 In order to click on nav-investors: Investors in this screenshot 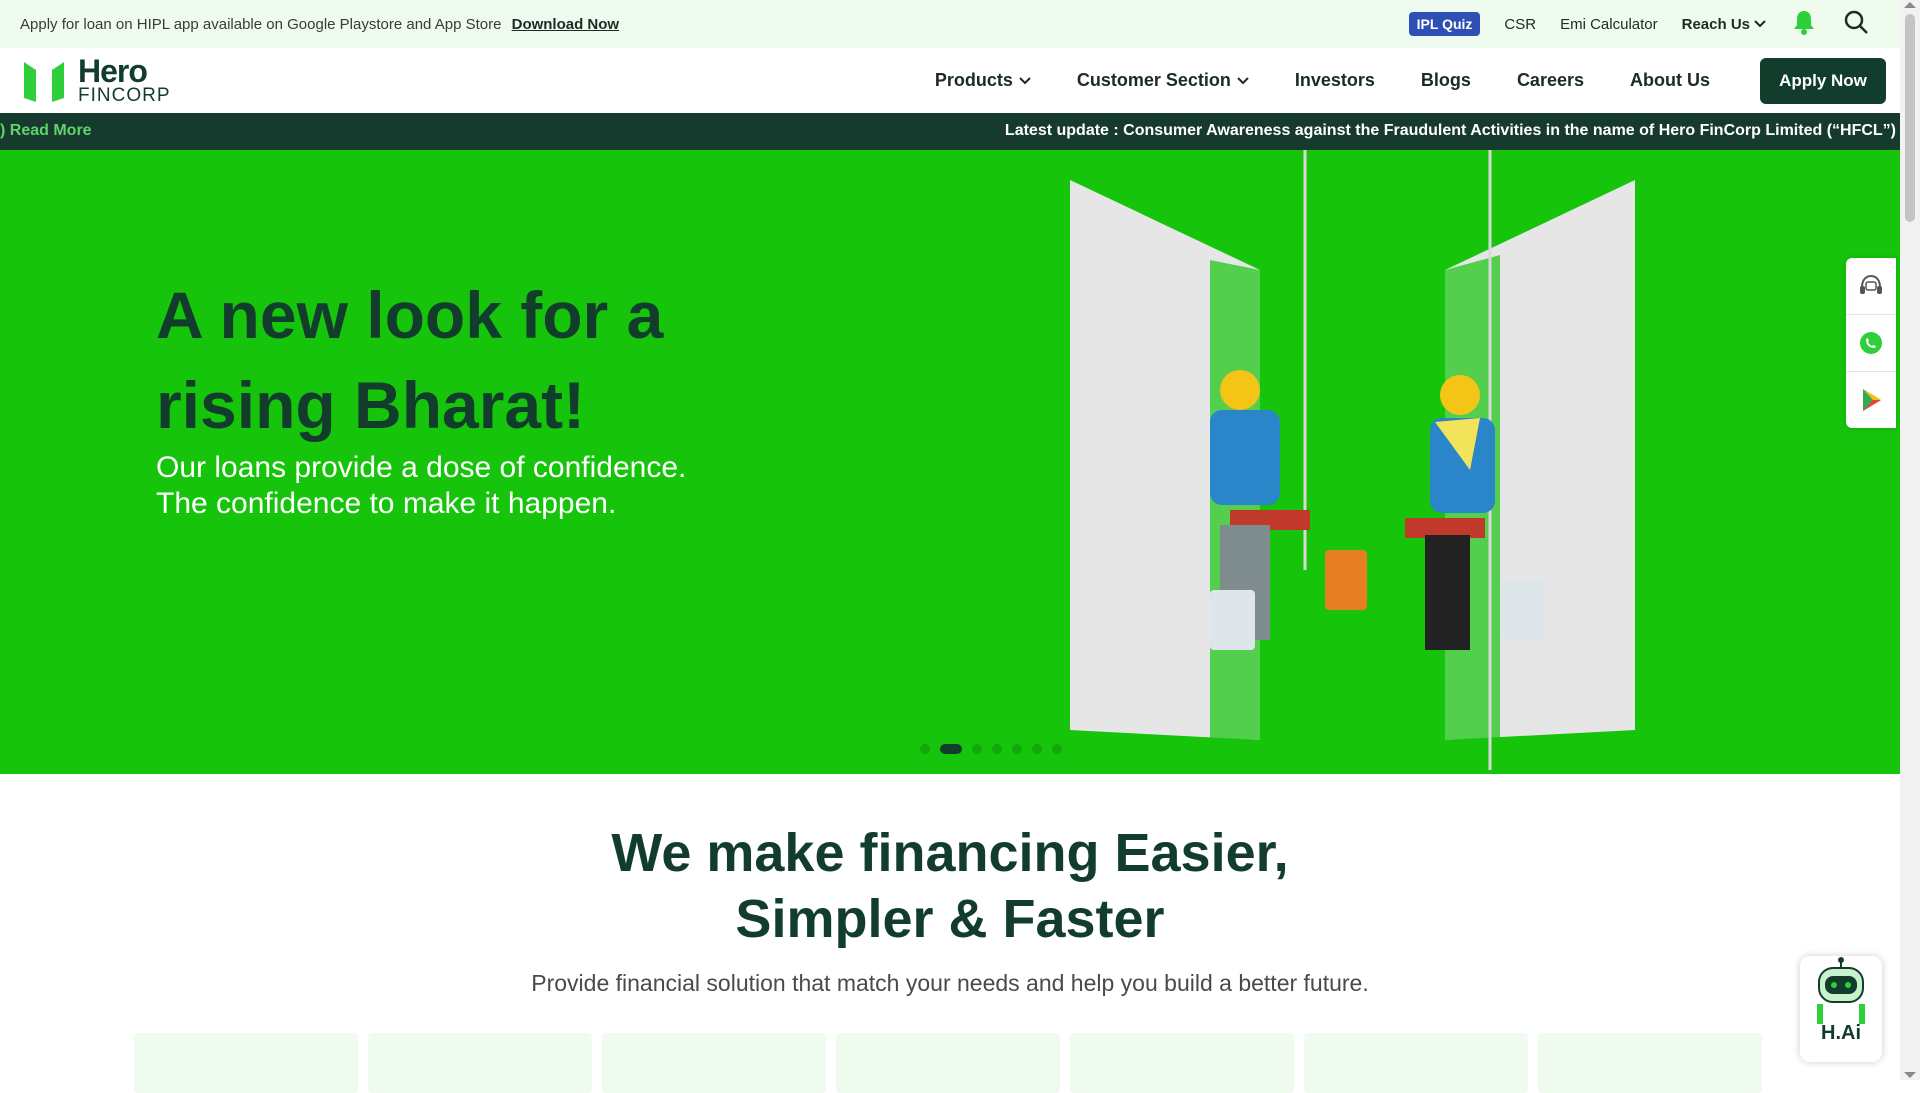, I will do `click(1335, 80)`.